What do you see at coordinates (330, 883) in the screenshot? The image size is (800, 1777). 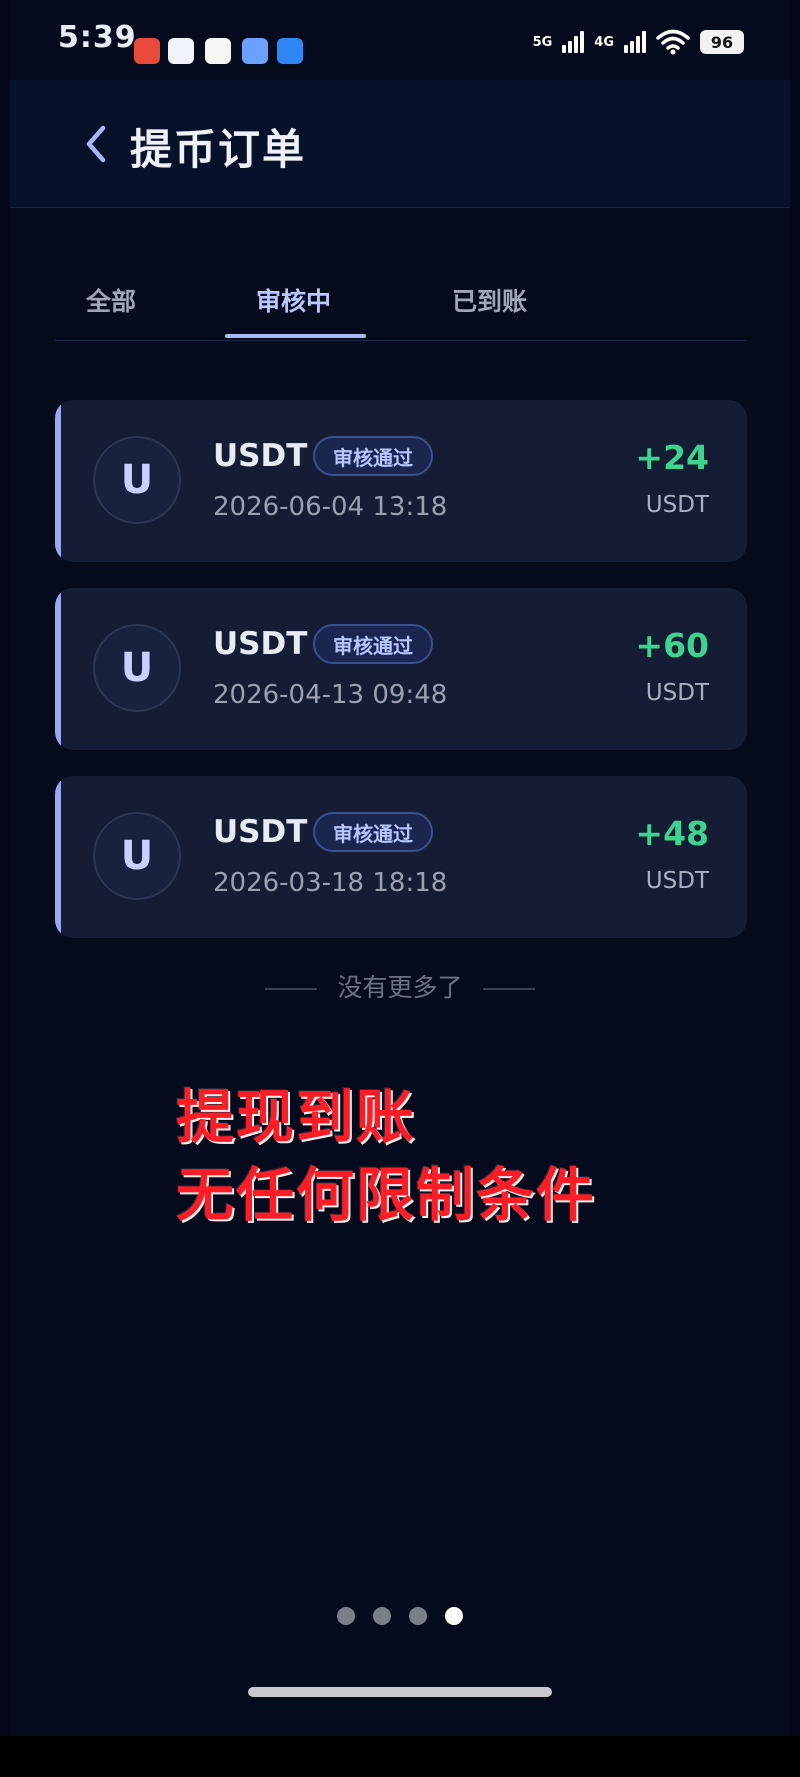 I see `order-time: 2026-03-18 18:18` at bounding box center [330, 883].